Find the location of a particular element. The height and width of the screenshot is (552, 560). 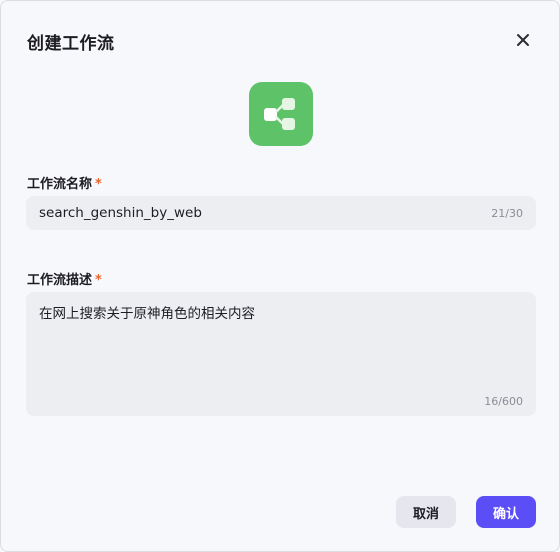

name-char-count: 21/30 is located at coordinates (507, 213).